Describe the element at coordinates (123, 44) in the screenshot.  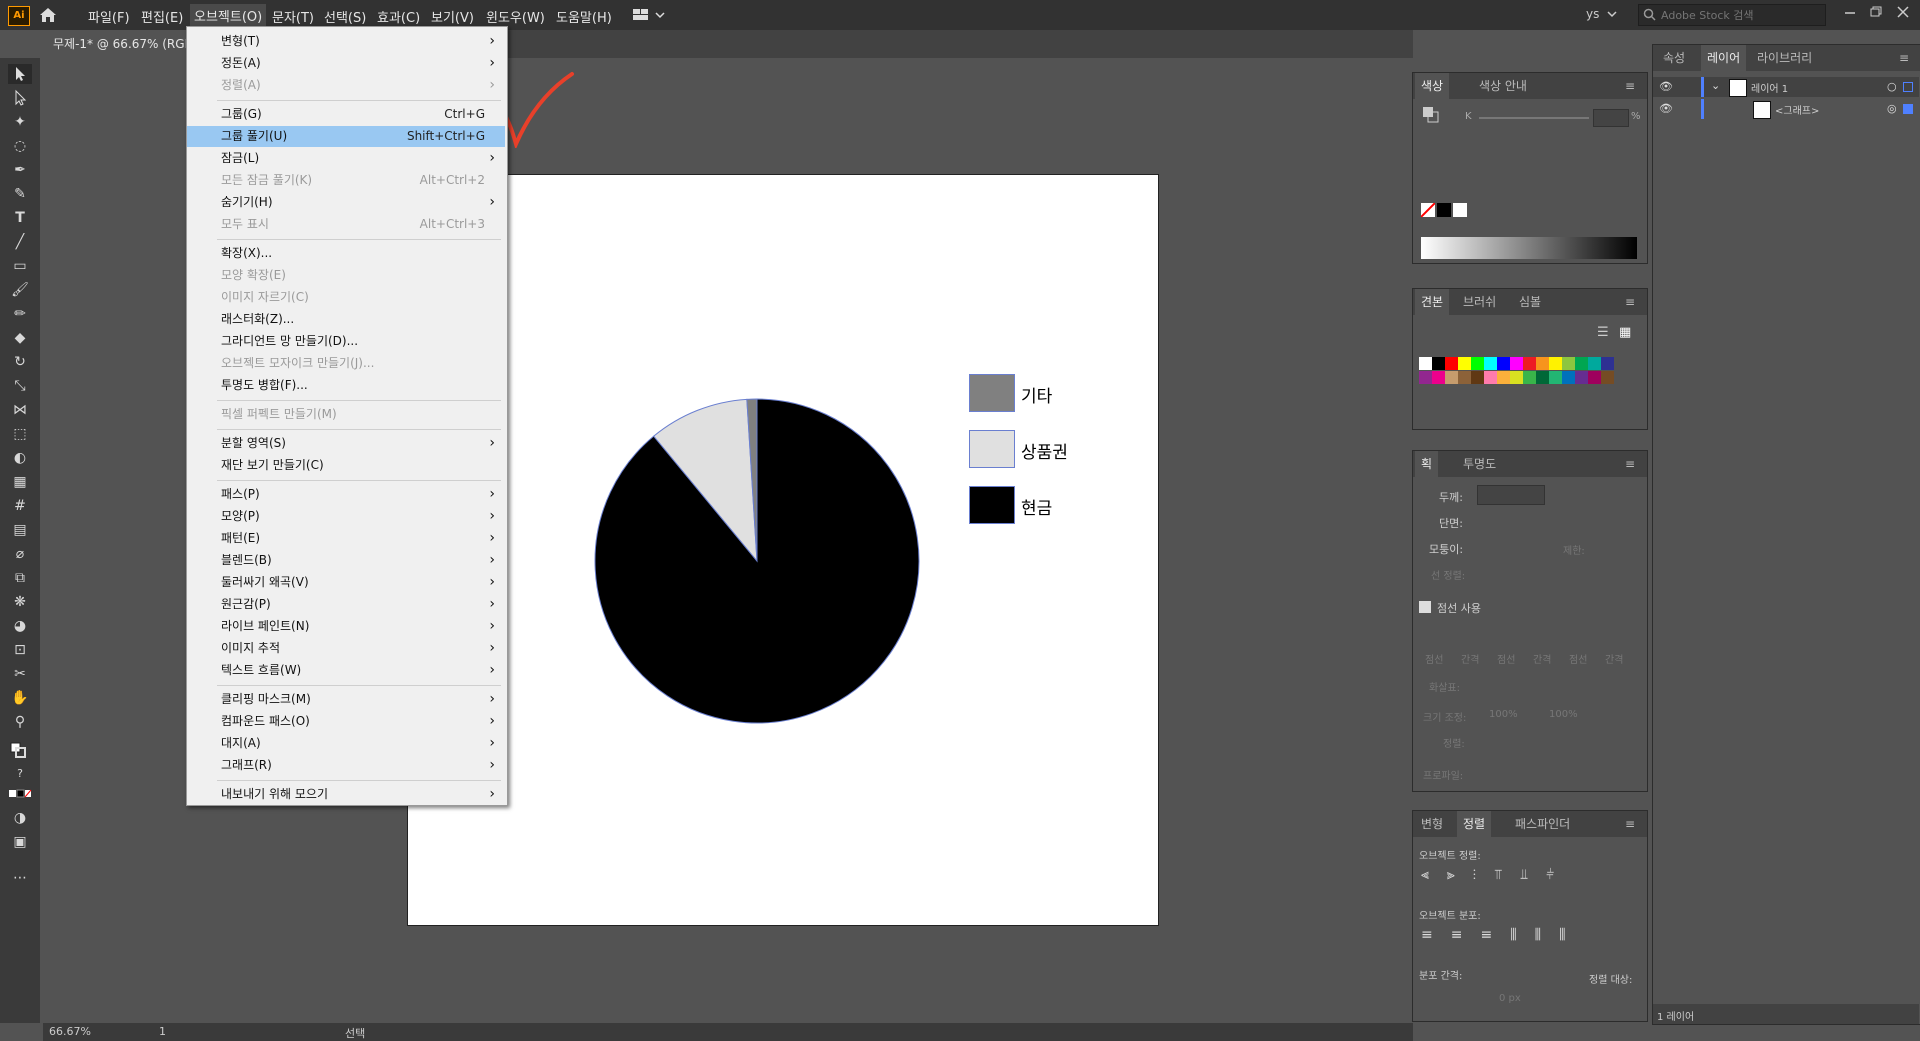
I see `document-tab: 무제-1* @ 66.67% (RGB` at that location.